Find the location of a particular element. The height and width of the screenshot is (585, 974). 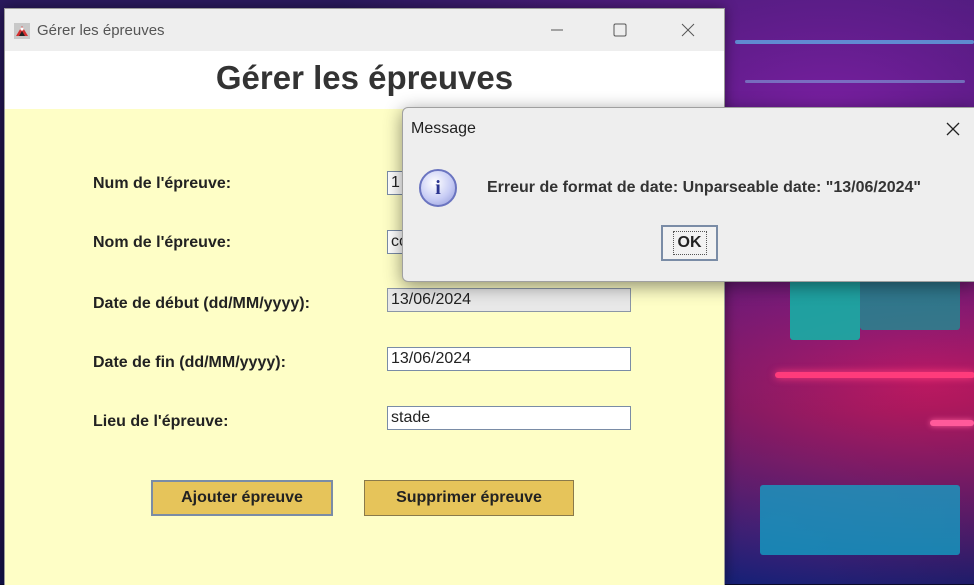

maximize-icon is located at coordinates (620, 30).